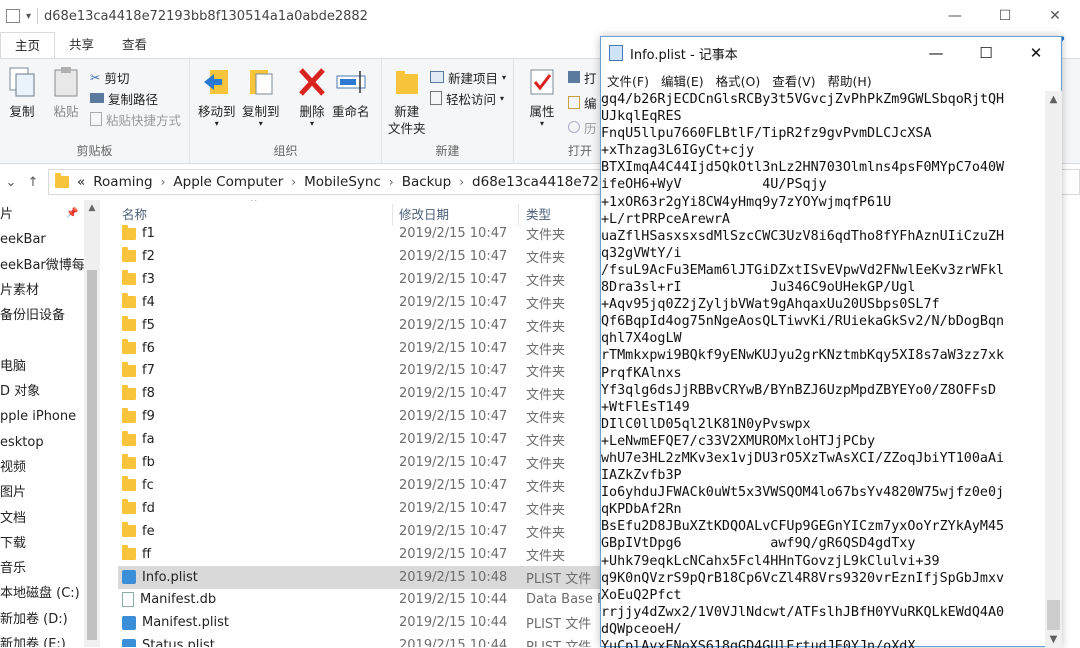 The height and width of the screenshot is (648, 1080). Describe the element at coordinates (359, 531) in the screenshot. I see `file-row: fe 2019/2/15 10:47 文件夹` at that location.